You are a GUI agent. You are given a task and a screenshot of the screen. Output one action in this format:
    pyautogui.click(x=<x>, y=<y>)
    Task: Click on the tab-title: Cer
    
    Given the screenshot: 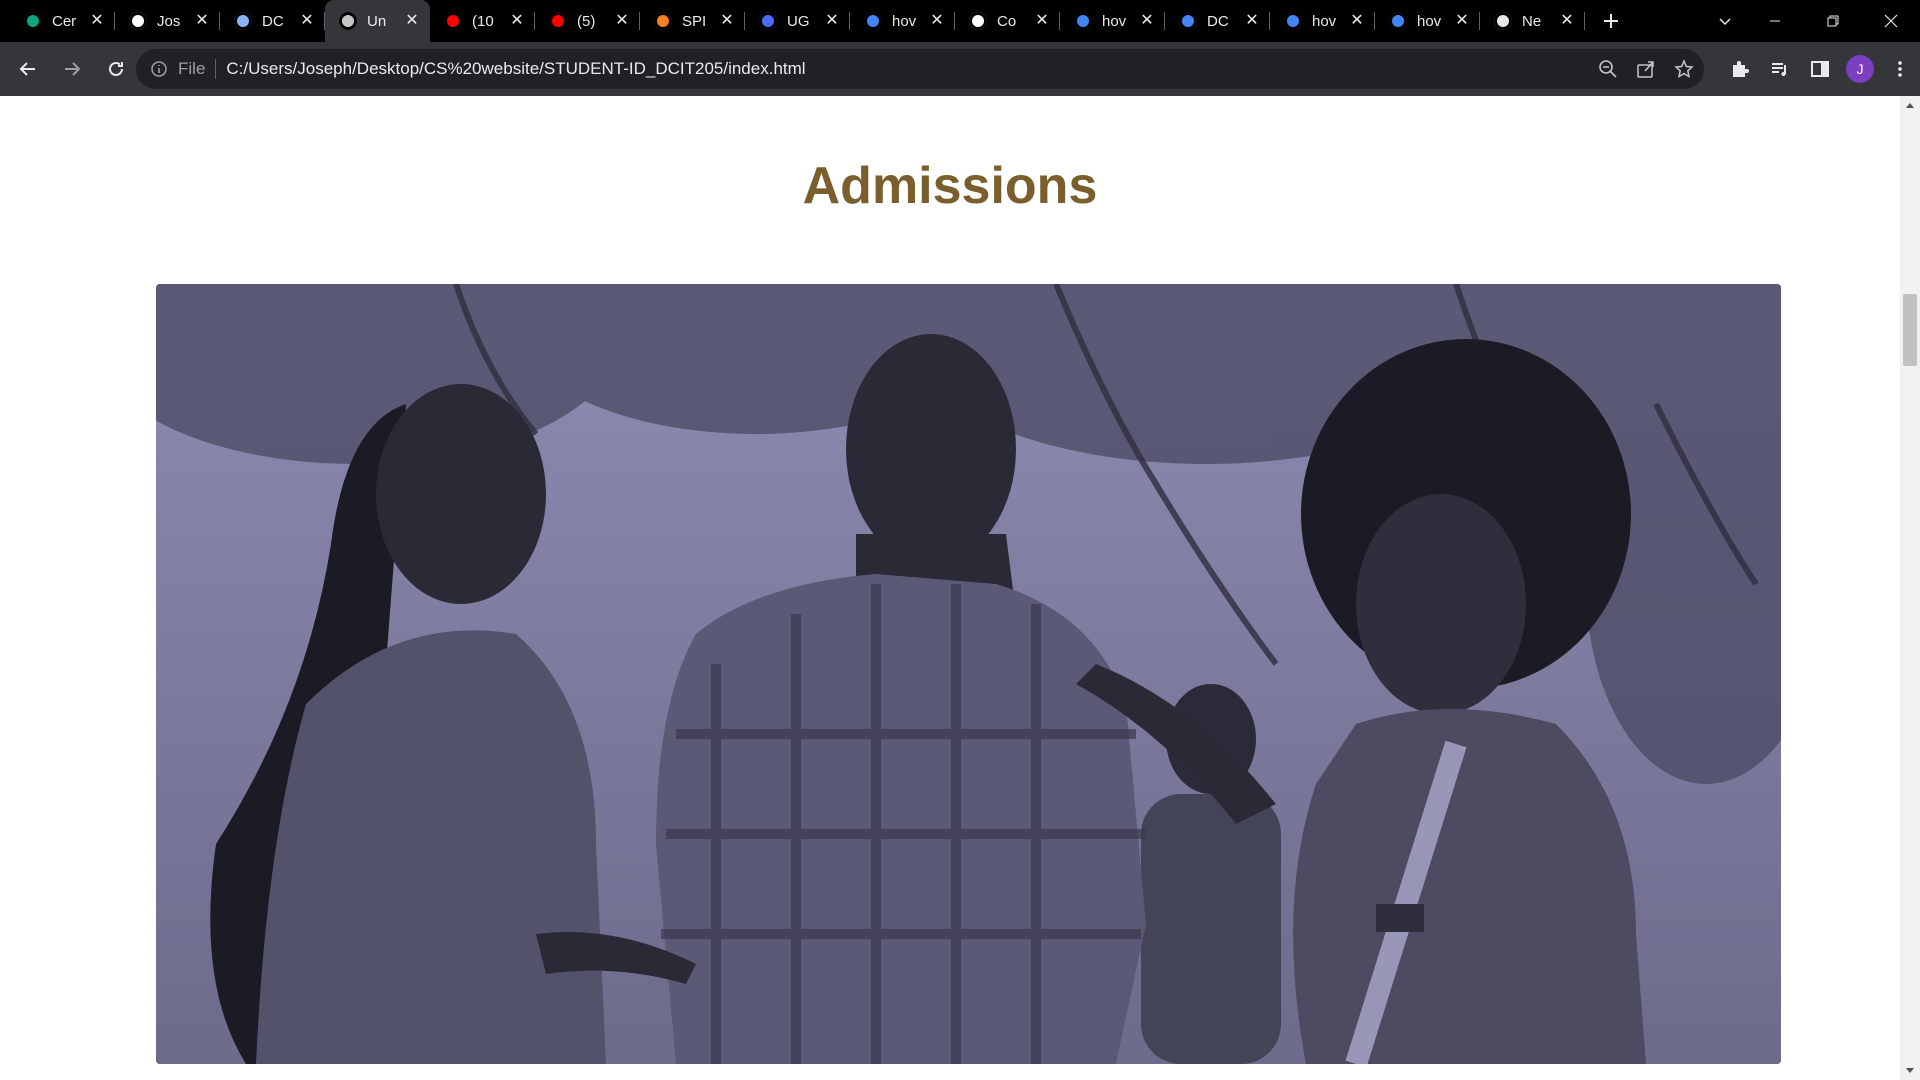 What is the action you would take?
    pyautogui.click(x=64, y=21)
    